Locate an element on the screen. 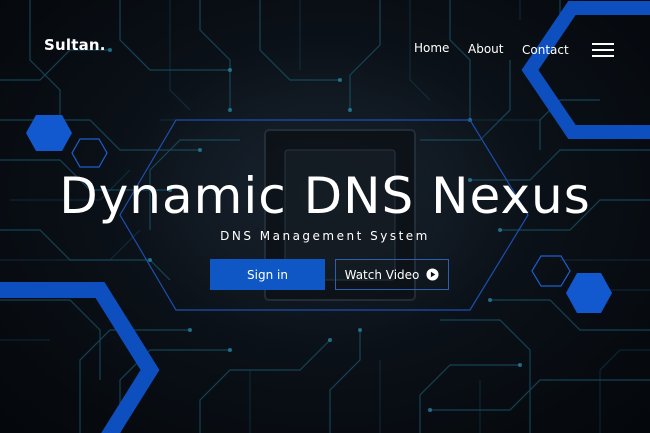  hex-small-left-outline is located at coordinates (89, 153).